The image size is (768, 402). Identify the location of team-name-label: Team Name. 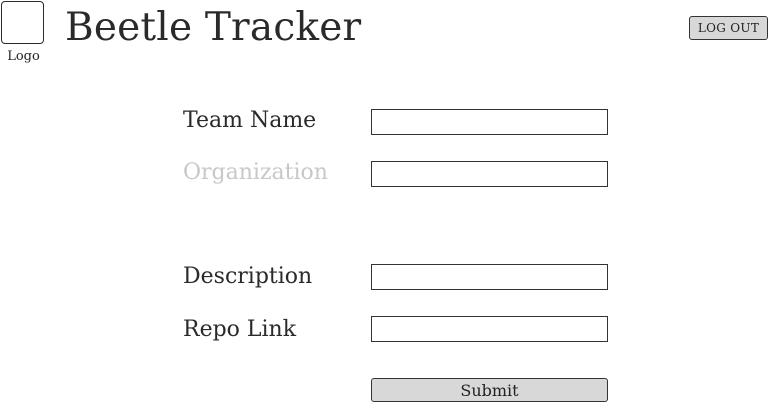
(250, 120).